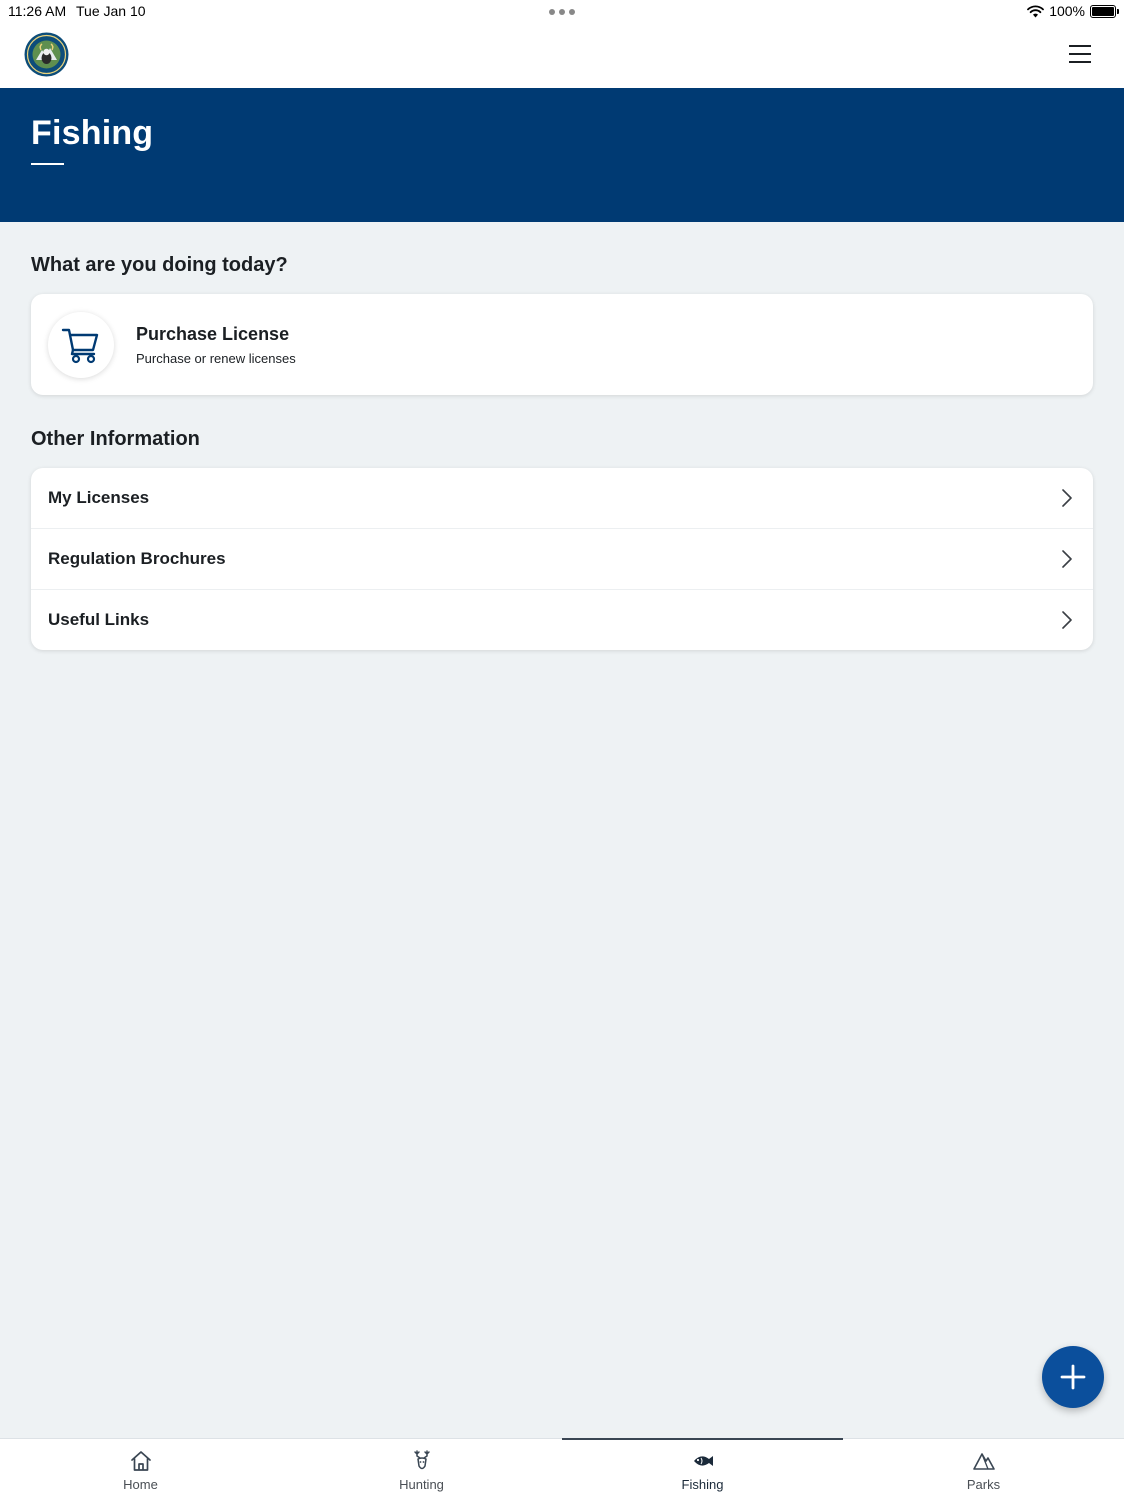 The image size is (1124, 1500). I want to click on tab-home: Home, so click(140, 1469).